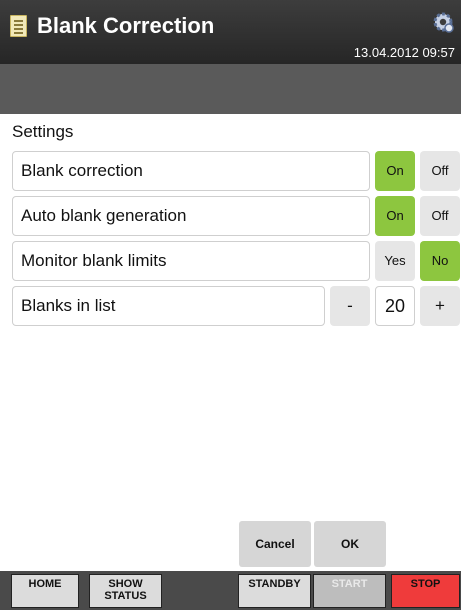 The image size is (461, 610). Describe the element at coordinates (395, 171) in the screenshot. I see `blank-correction-on-button: On` at that location.